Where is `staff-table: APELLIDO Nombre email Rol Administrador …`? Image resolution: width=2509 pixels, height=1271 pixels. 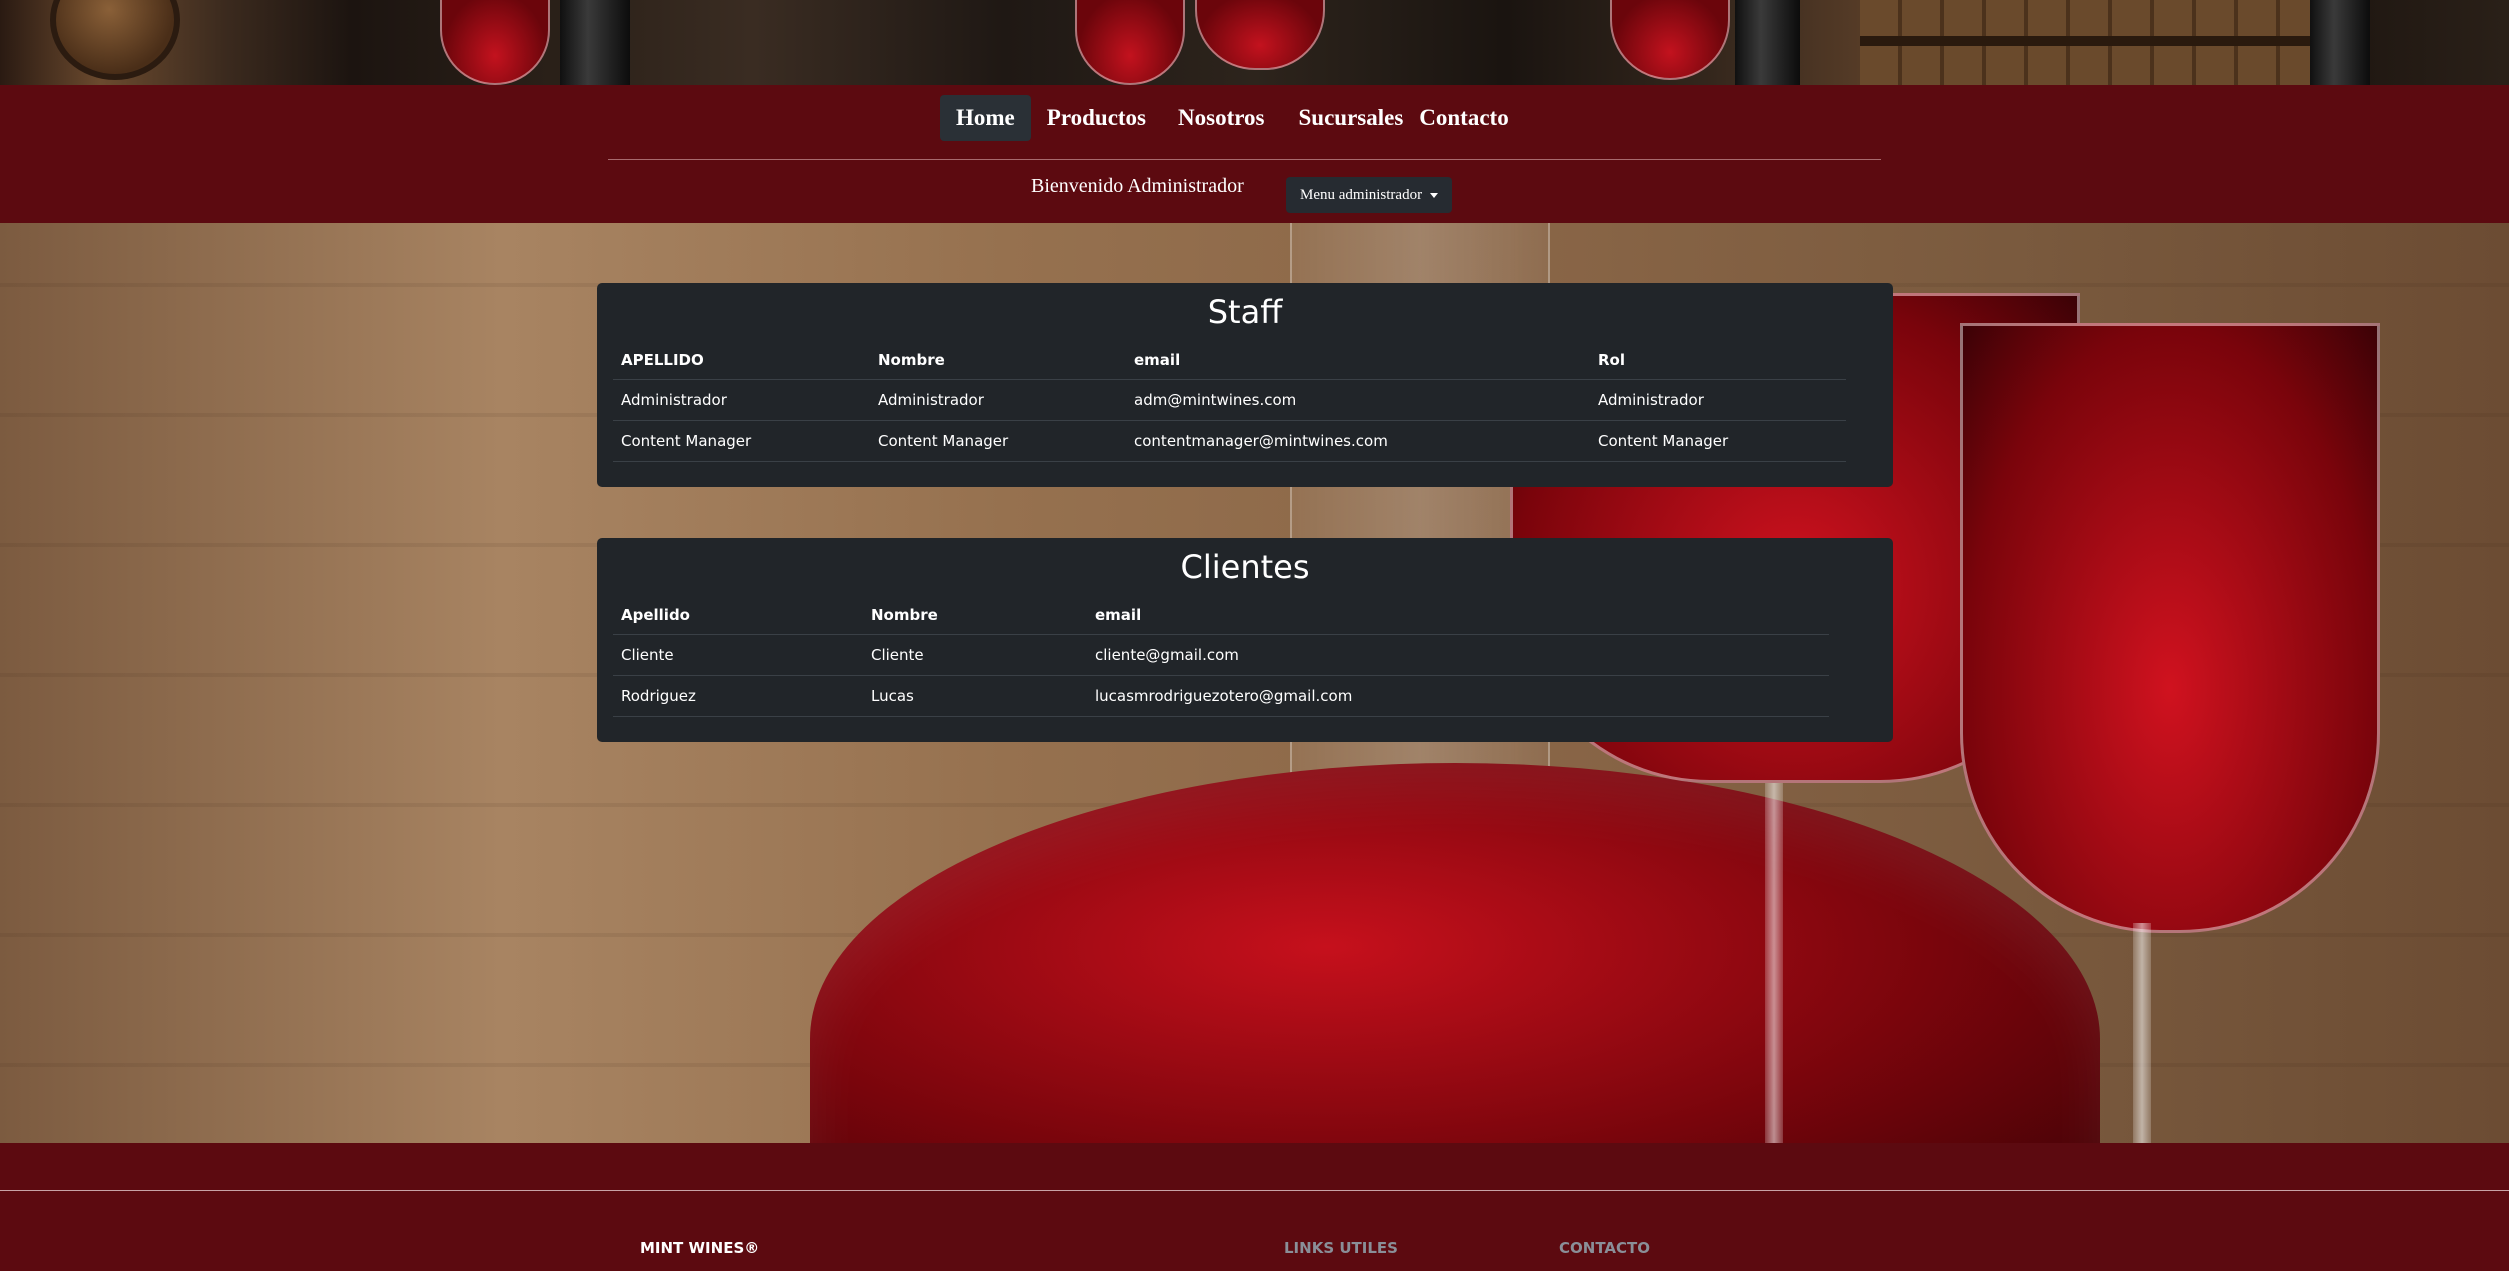
staff-table: APELLIDO Nombre email Rol Administrador … is located at coordinates (1229, 401).